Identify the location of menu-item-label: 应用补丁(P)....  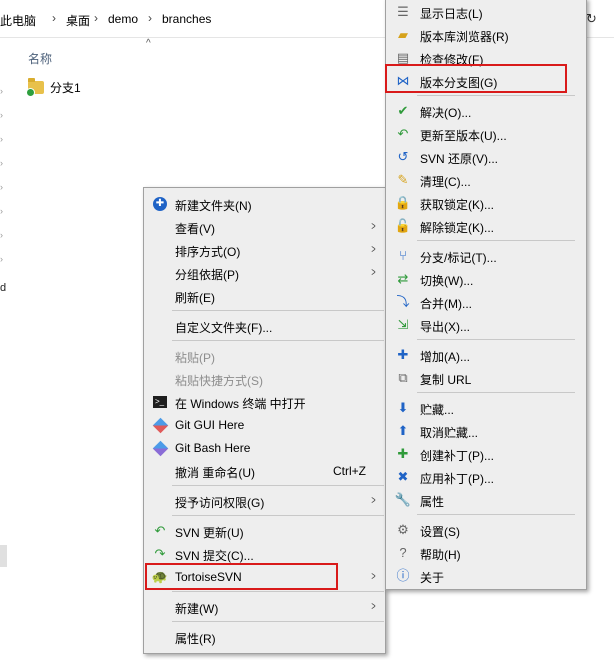
(457, 479).